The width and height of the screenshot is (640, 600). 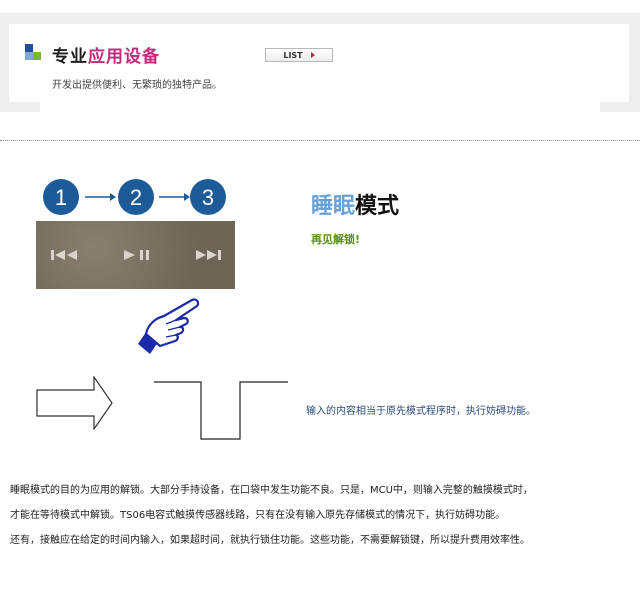 I want to click on page-title: 专业应用设备, so click(x=106, y=54).